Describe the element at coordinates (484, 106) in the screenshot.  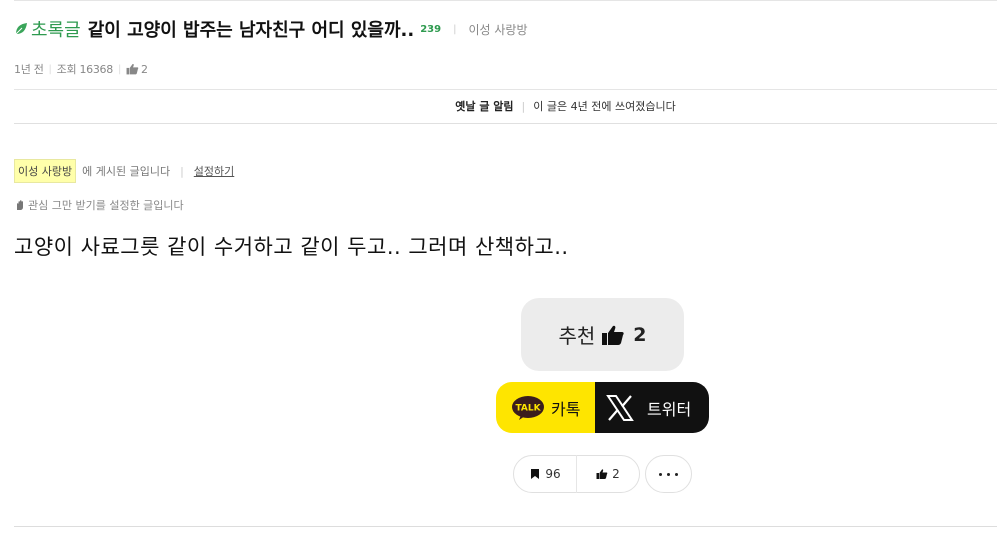
I see `notice-label: 옛날 글 알림` at that location.